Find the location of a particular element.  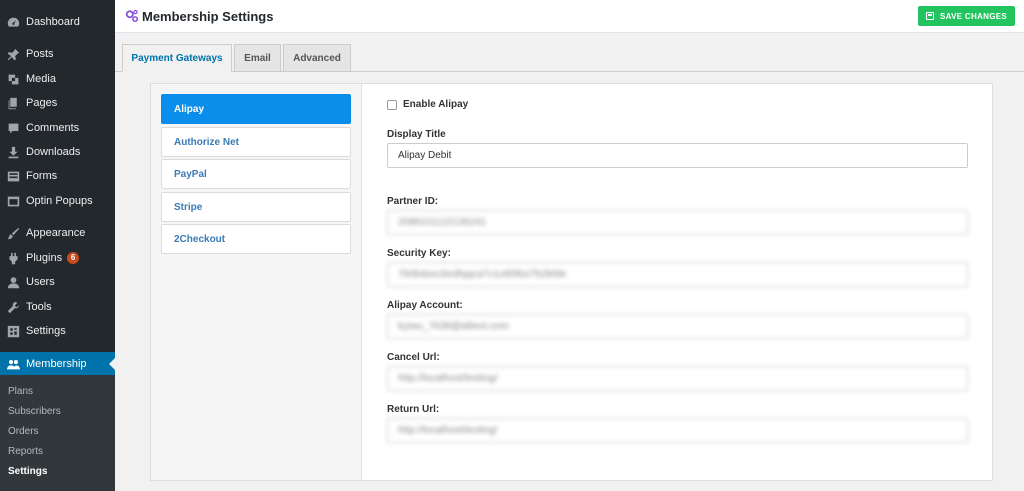

partner-id-field is located at coordinates (677, 222).